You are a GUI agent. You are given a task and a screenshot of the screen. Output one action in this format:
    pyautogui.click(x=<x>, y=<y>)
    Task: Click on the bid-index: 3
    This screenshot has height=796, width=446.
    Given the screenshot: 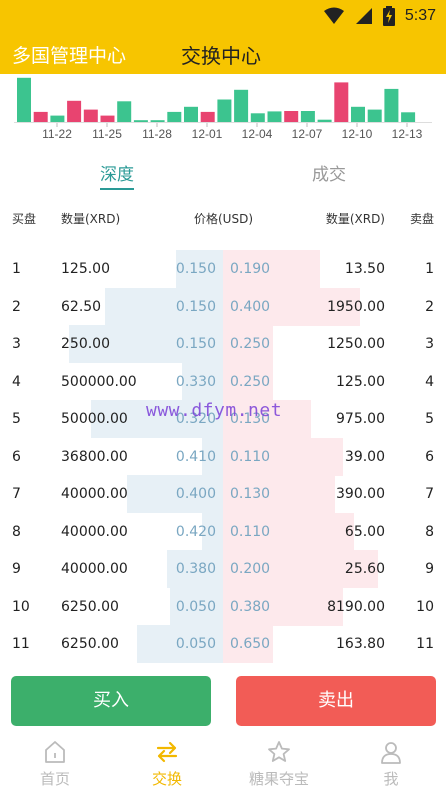 What is the action you would take?
    pyautogui.click(x=16, y=344)
    